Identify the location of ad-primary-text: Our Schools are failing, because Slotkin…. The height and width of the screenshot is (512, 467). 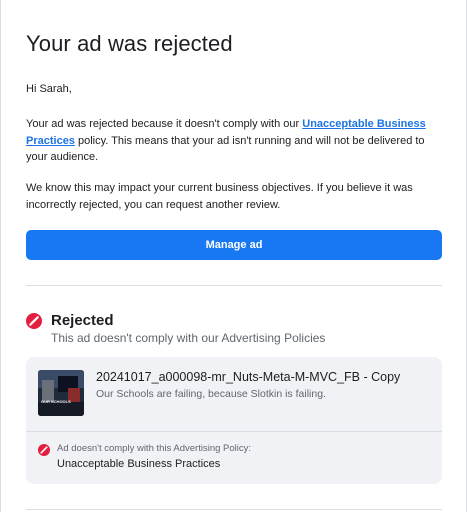
(211, 394).